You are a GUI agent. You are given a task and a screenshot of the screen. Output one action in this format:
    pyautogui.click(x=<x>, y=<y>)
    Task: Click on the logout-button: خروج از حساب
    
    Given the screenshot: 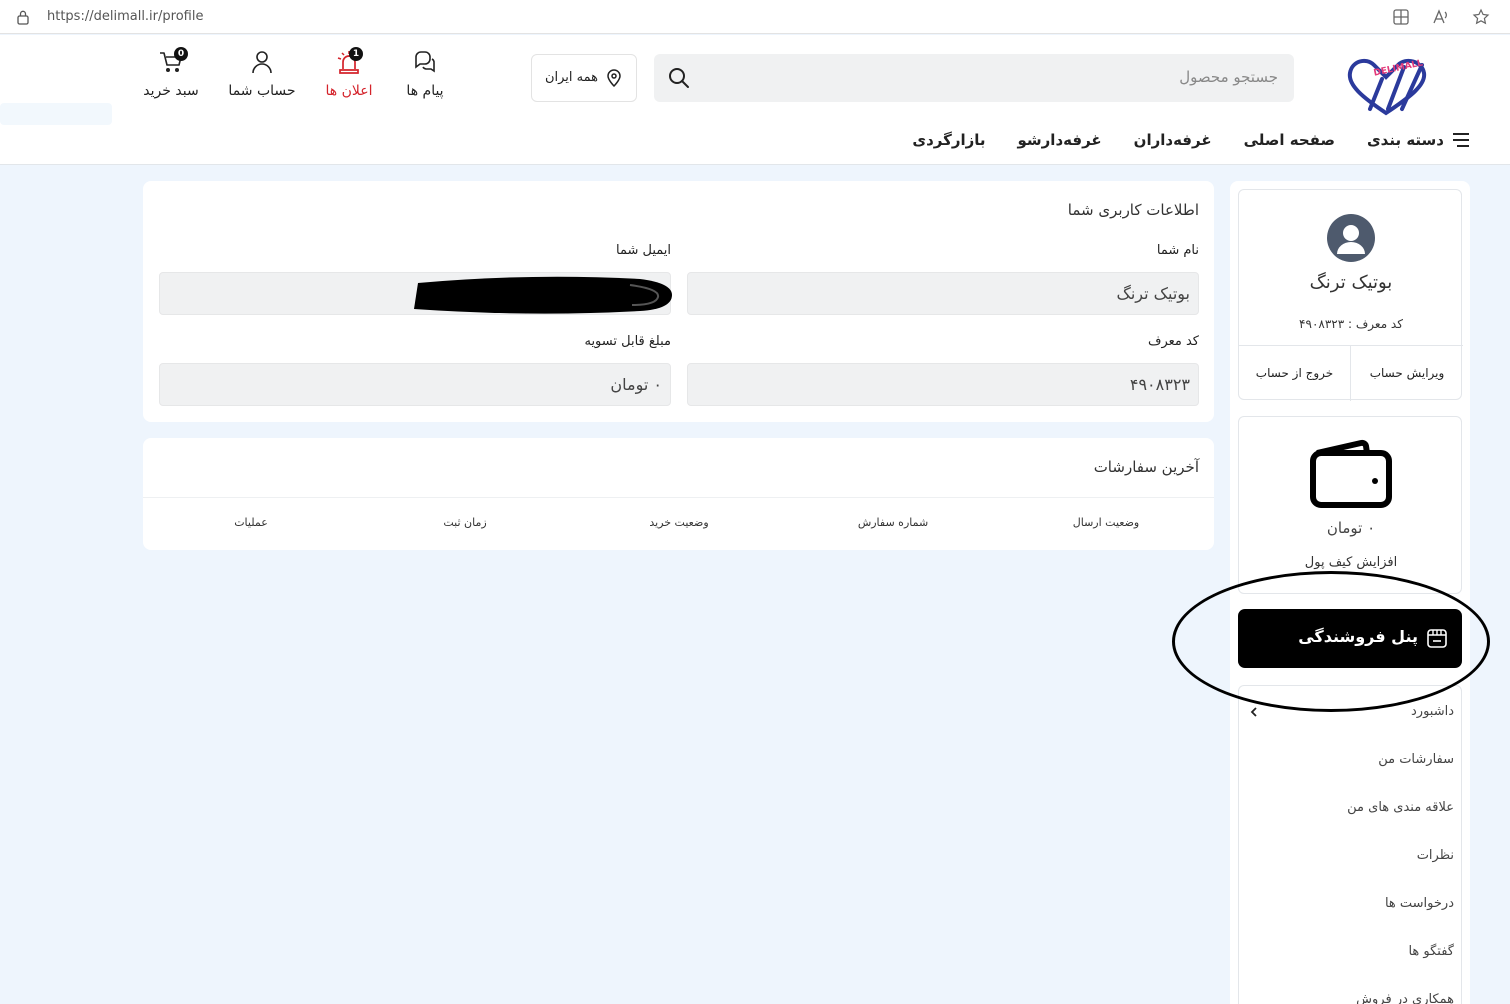 What is the action you would take?
    pyautogui.click(x=1295, y=373)
    